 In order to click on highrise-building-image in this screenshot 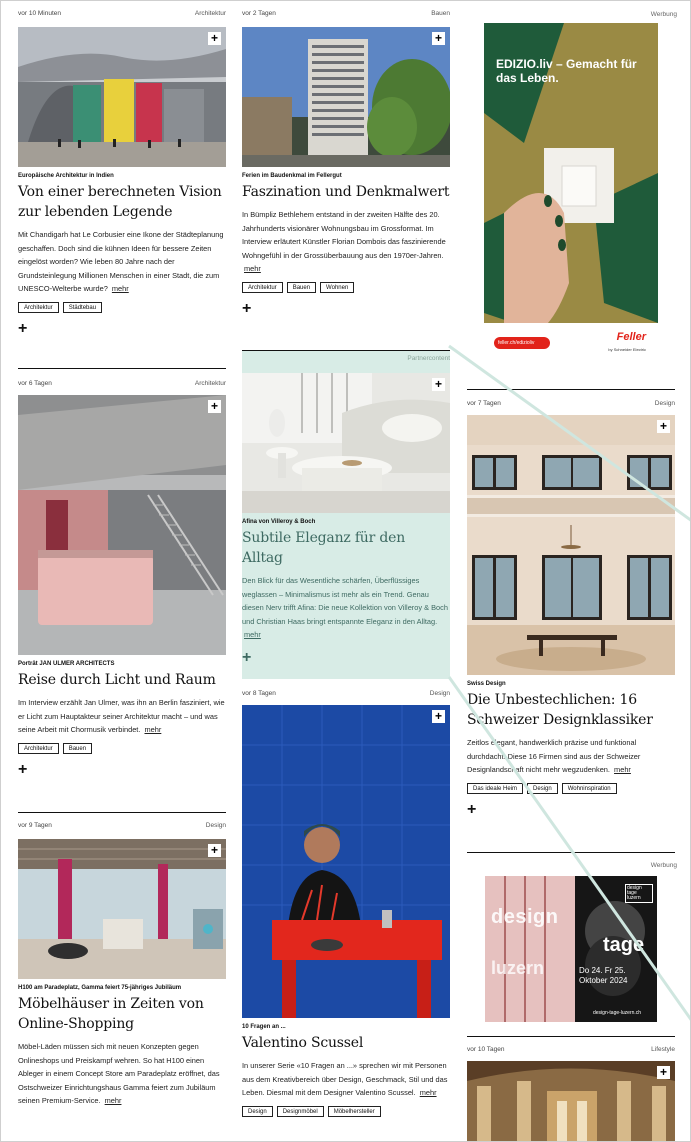, I will do `click(346, 97)`.